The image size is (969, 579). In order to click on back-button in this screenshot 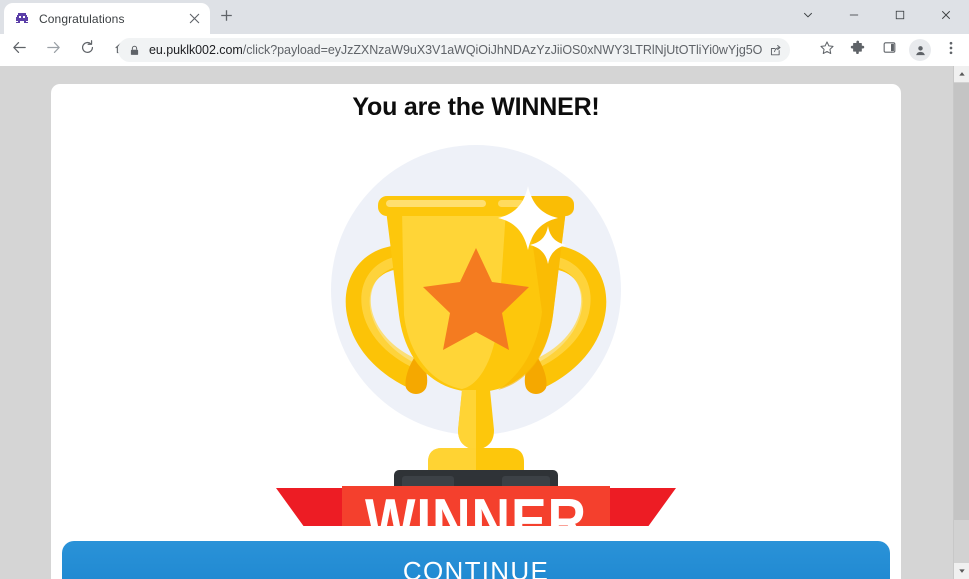, I will do `click(19, 50)`.